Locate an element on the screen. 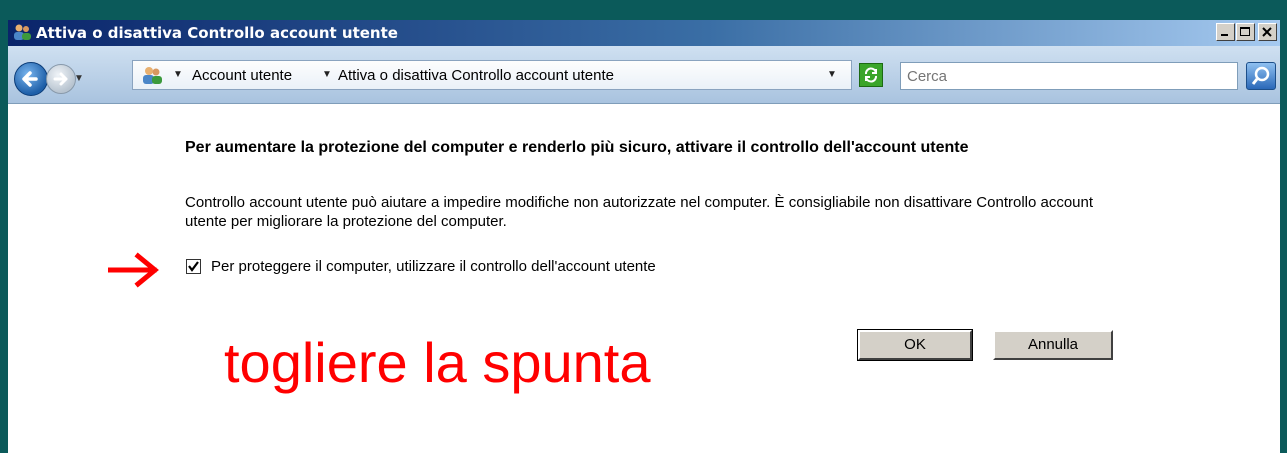 The width and height of the screenshot is (1287, 453). refresh-button is located at coordinates (871, 75).